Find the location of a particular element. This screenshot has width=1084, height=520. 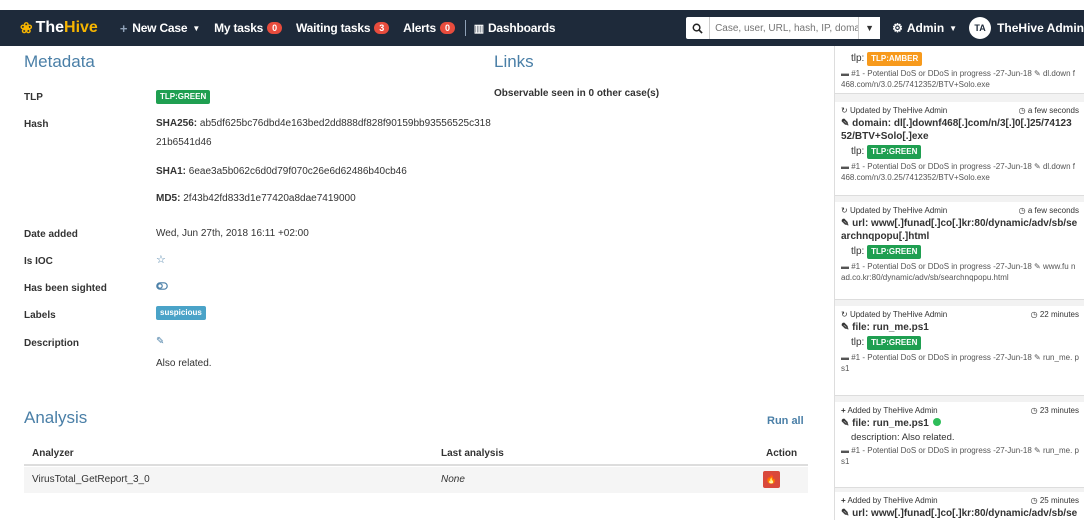

tlp-line: tlp: TLP:GREEN is located at coordinates (965, 152).